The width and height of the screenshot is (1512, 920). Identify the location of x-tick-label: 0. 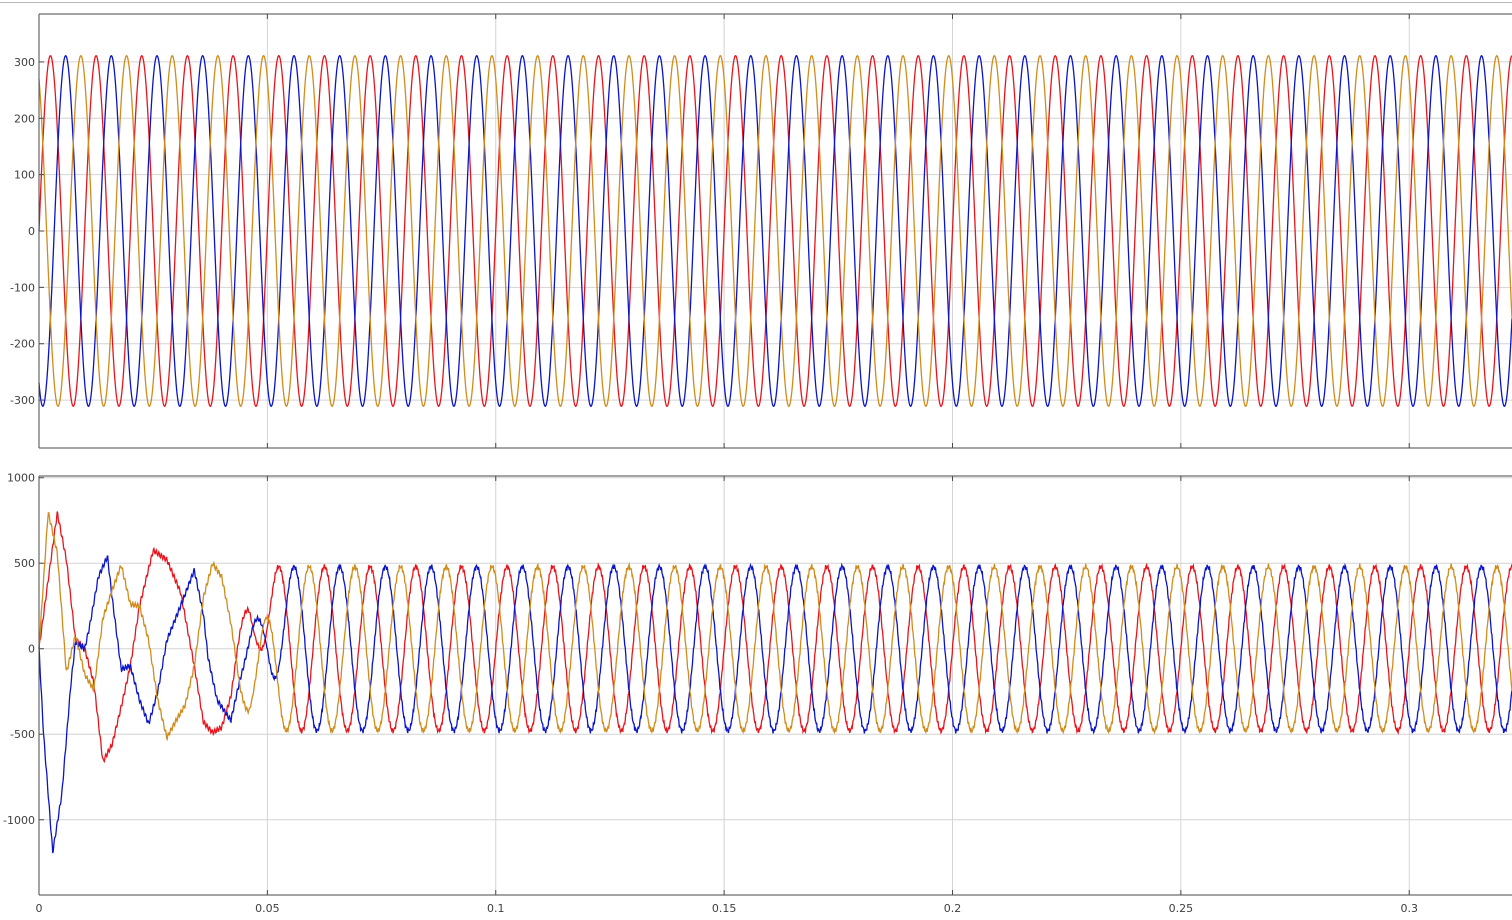
(39, 908).